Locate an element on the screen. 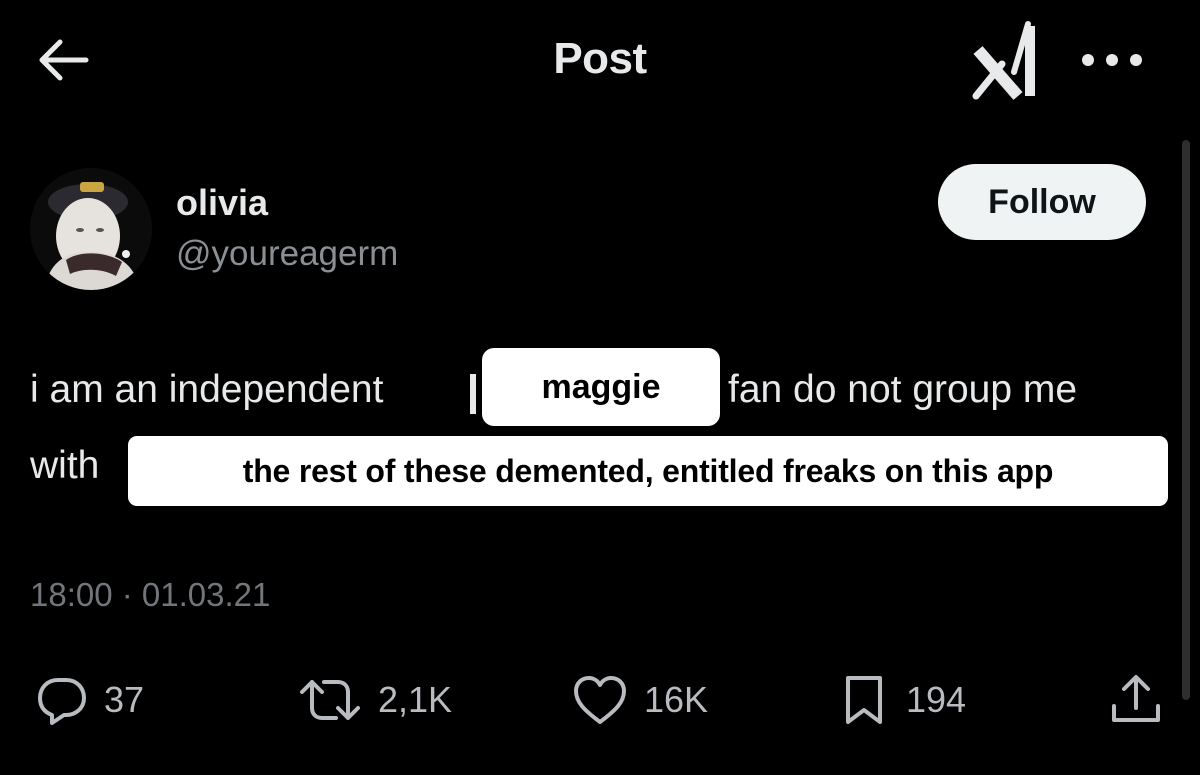 The image size is (1200, 775). bookmark-count: 194 is located at coordinates (936, 699).